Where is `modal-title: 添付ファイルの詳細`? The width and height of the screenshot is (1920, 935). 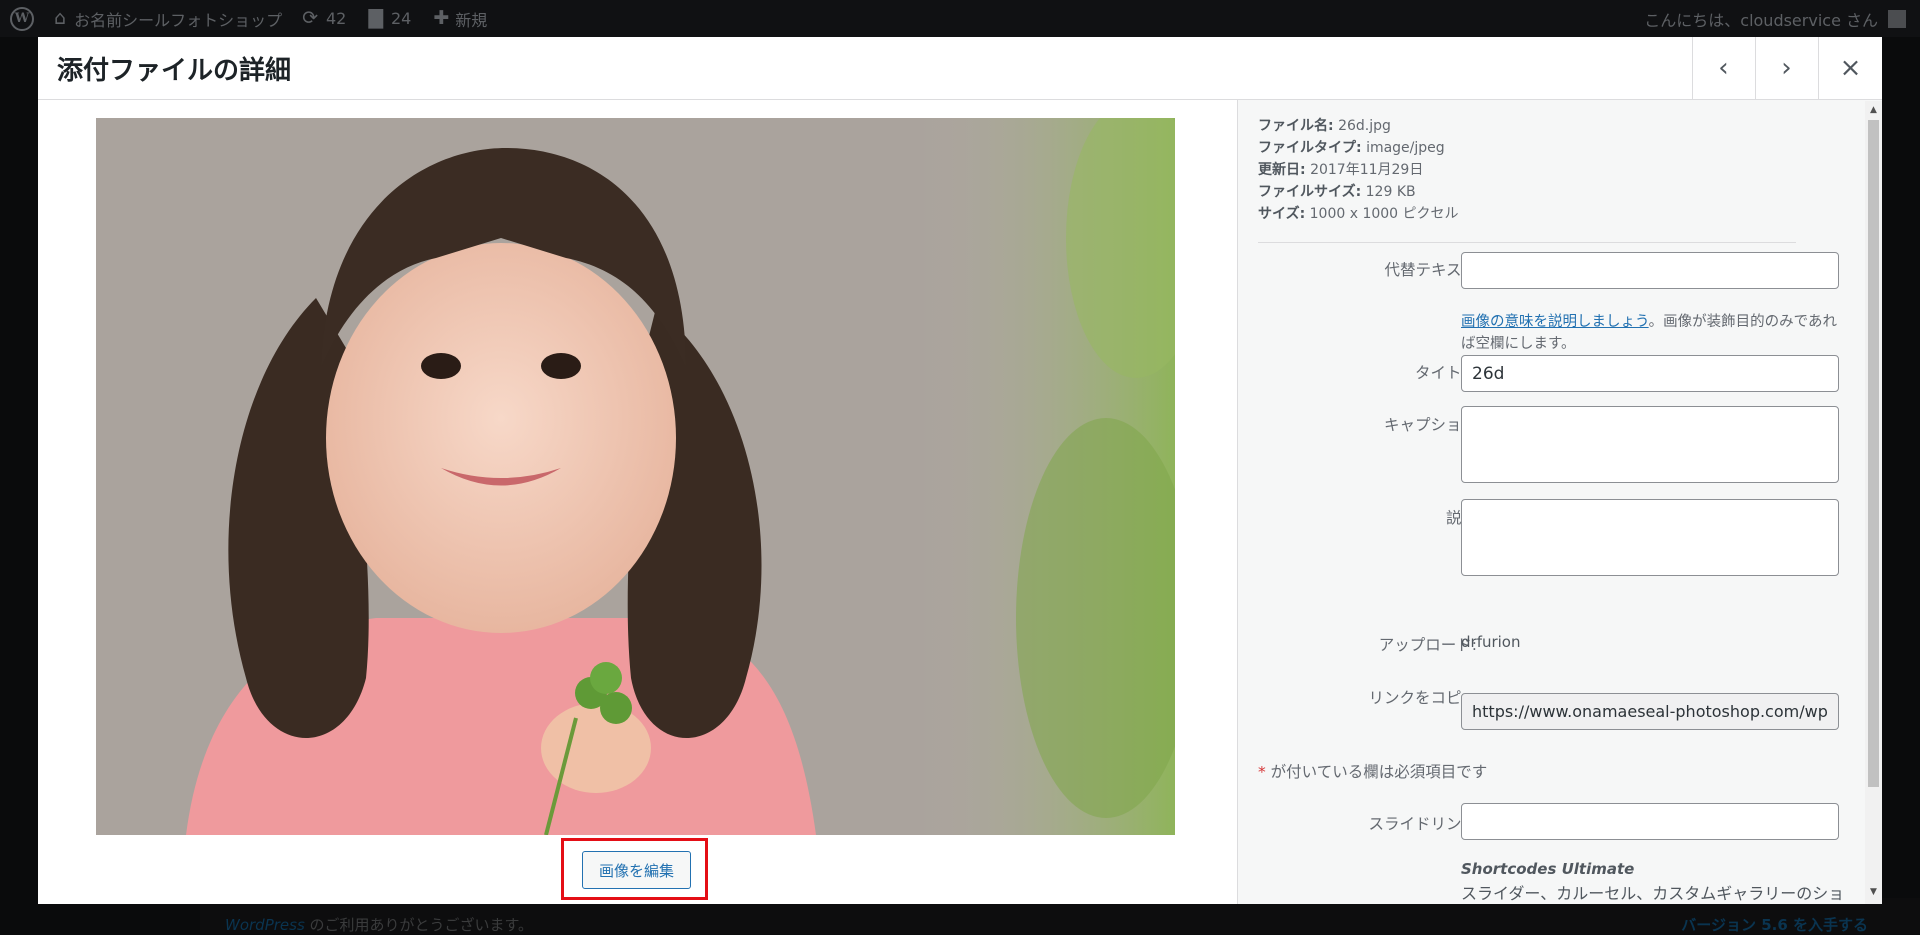 modal-title: 添付ファイルの詳細 is located at coordinates (174, 71).